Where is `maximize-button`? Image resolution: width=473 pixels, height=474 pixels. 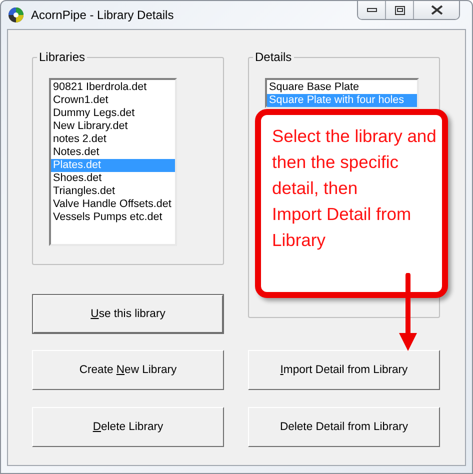
maximize-button is located at coordinates (399, 10).